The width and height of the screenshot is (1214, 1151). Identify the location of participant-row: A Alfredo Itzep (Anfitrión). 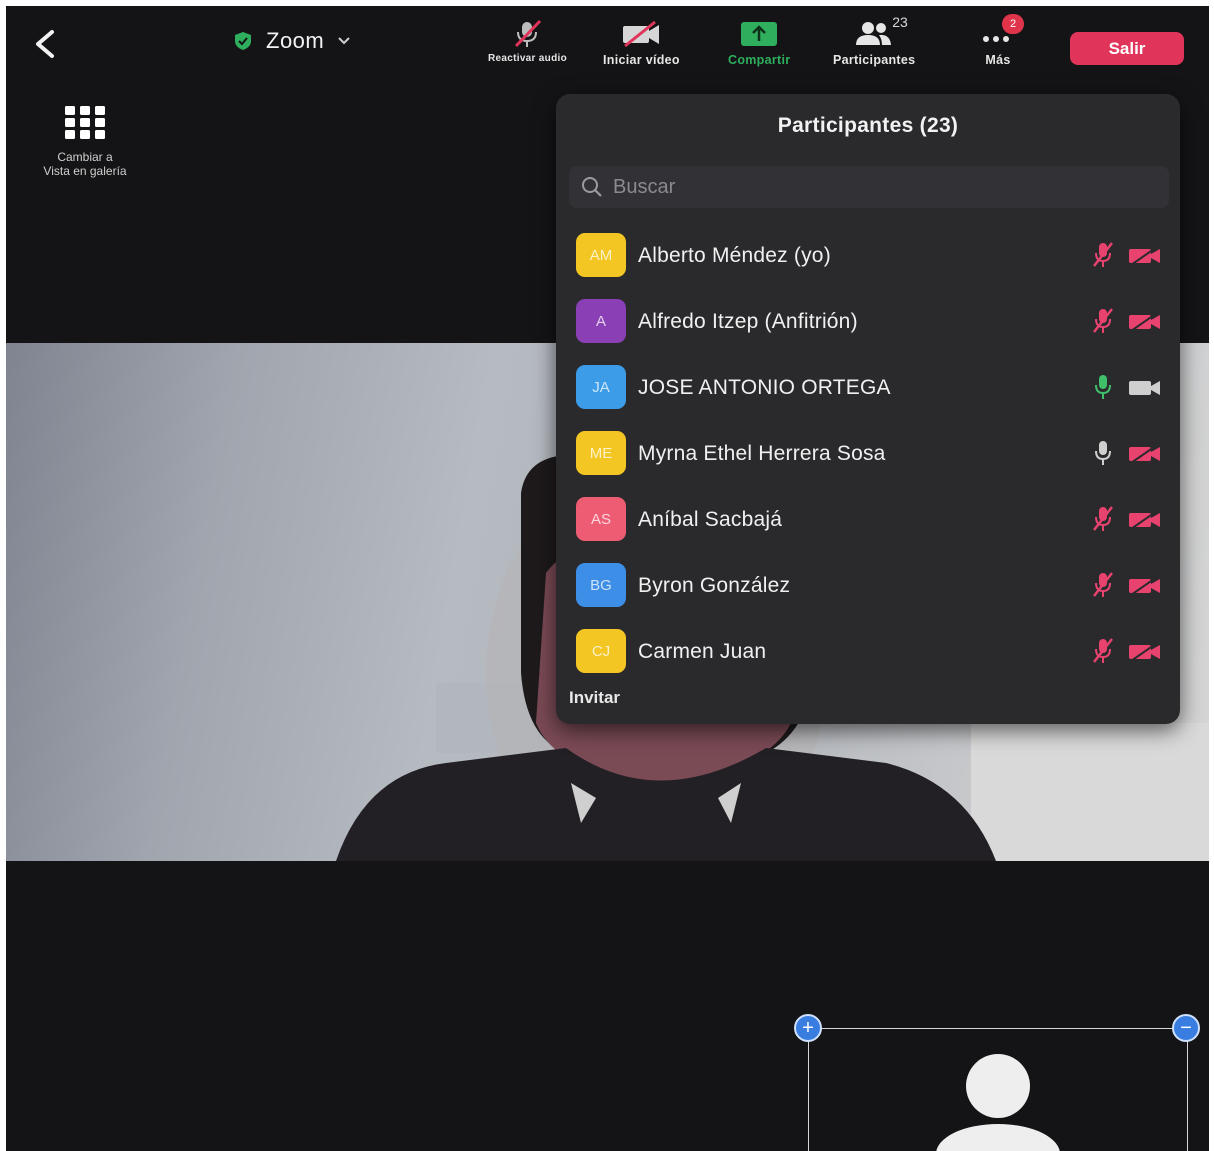
(868, 323).